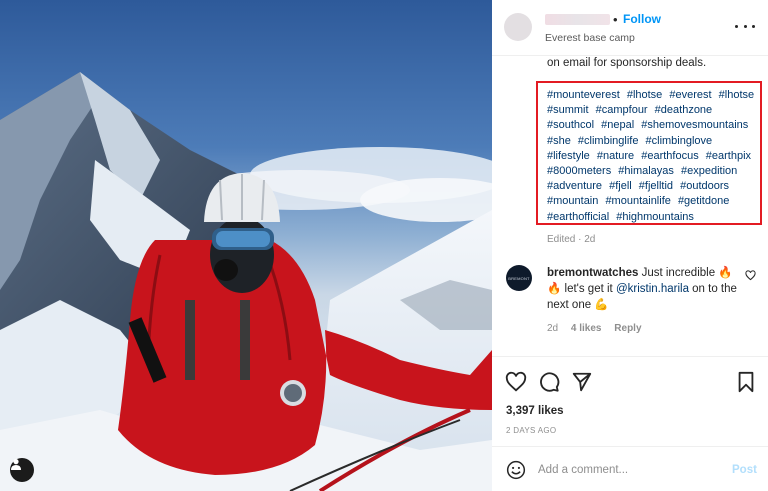 The height and width of the screenshot is (491, 768). Describe the element at coordinates (549, 382) in the screenshot. I see `comment-icon` at that location.